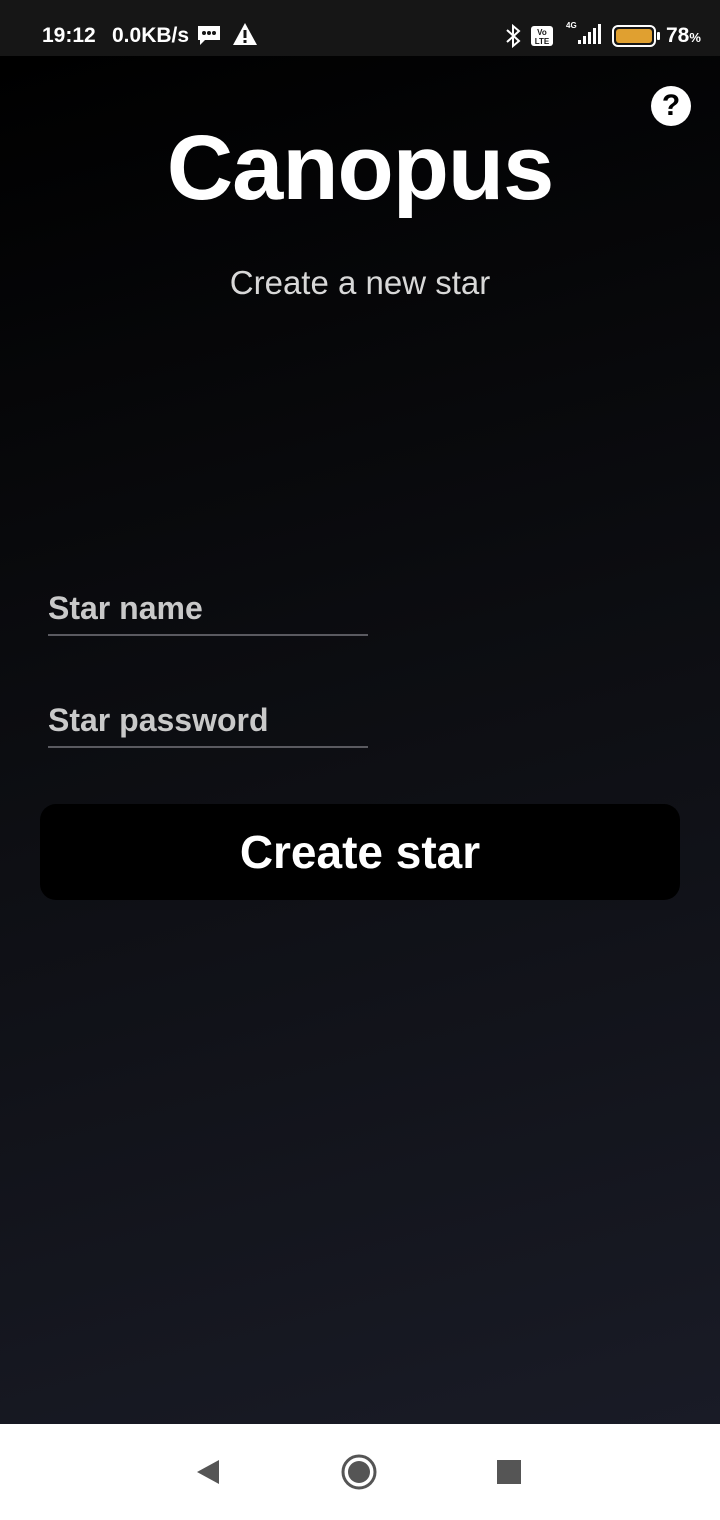 This screenshot has width=720, height=1520. I want to click on battery-icon, so click(636, 36).